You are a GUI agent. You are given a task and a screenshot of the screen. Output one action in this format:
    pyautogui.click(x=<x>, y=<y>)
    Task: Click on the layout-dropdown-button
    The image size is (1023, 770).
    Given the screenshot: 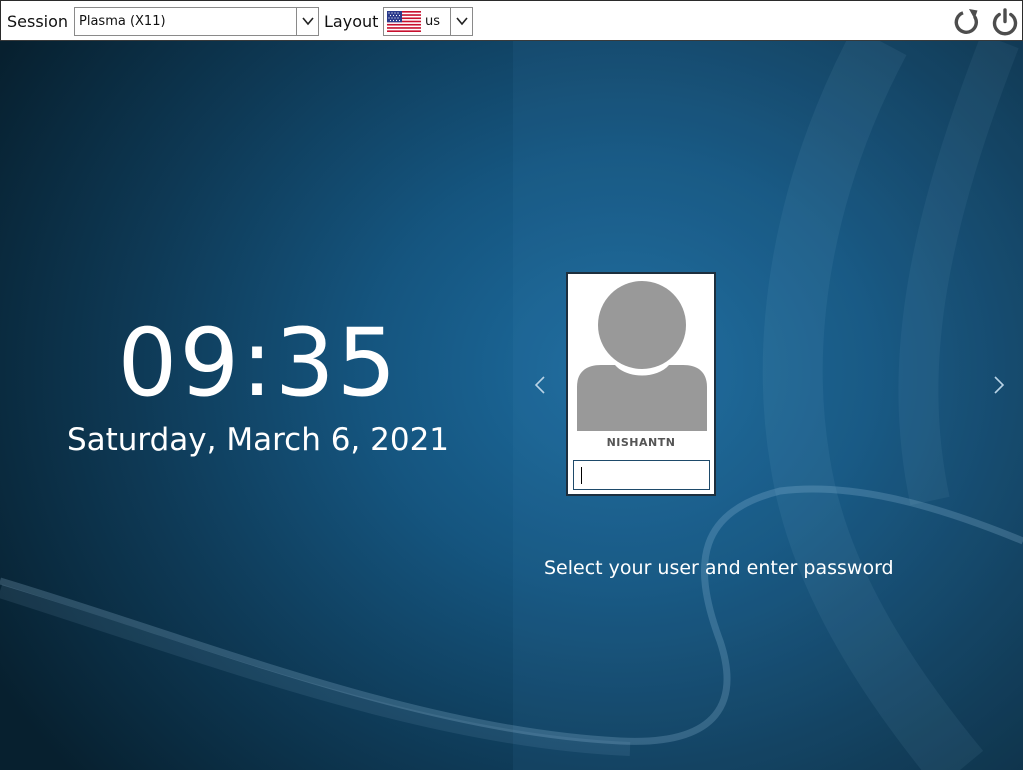 What is the action you would take?
    pyautogui.click(x=461, y=21)
    